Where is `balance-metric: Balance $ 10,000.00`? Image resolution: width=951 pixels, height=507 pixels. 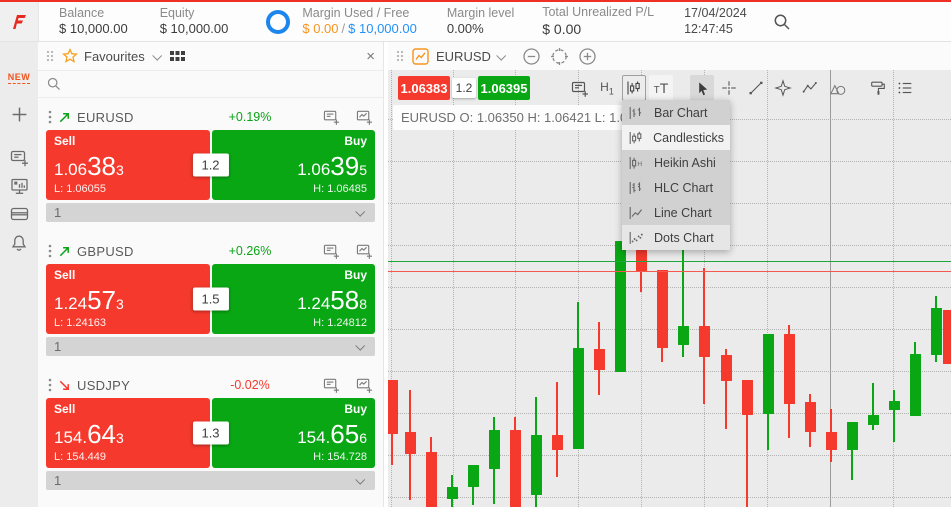
balance-metric: Balance $ 10,000.00 is located at coordinates (93, 22).